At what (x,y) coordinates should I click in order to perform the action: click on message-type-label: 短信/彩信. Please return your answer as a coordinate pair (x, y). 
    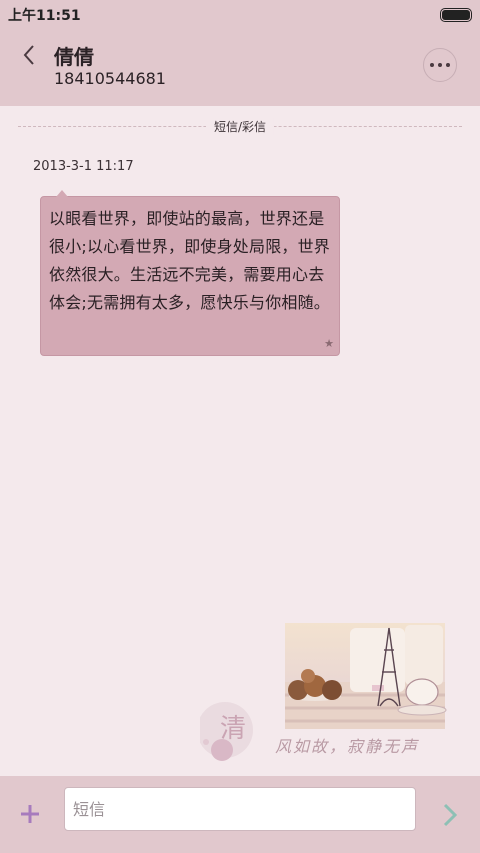
    Looking at the image, I should click on (240, 126).